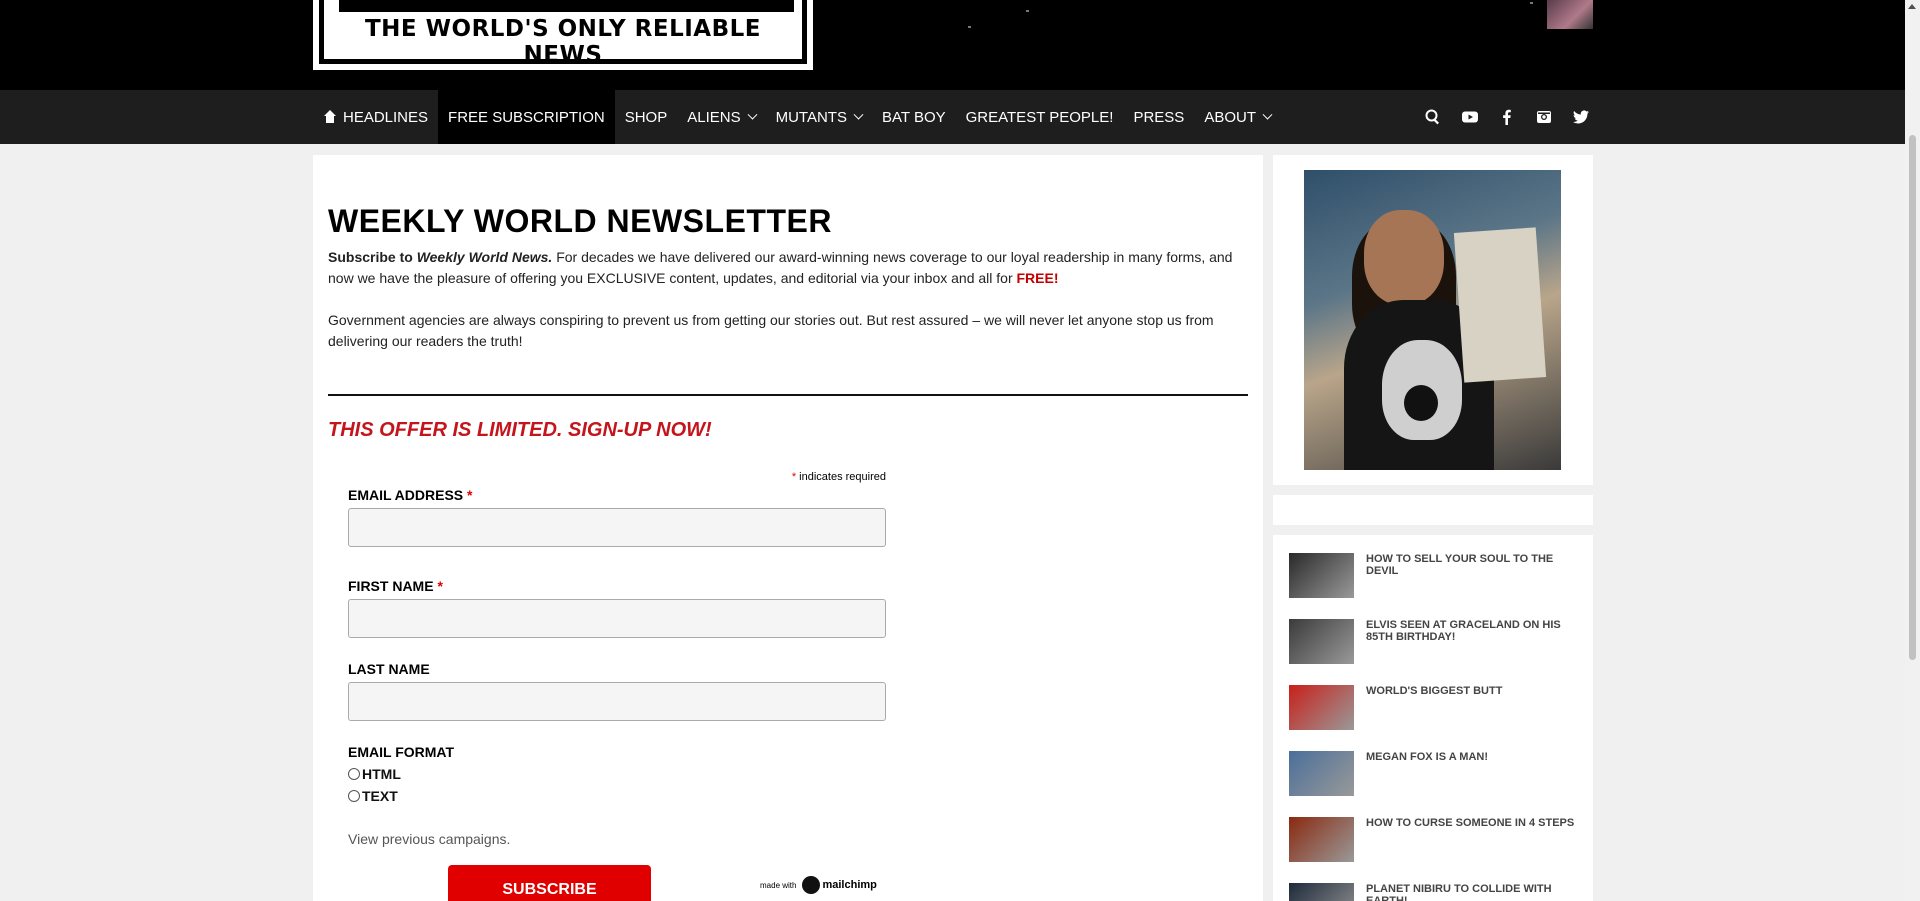 The width and height of the screenshot is (1920, 901). Describe the element at coordinates (1543, 117) in the screenshot. I see `instagram-icon` at that location.